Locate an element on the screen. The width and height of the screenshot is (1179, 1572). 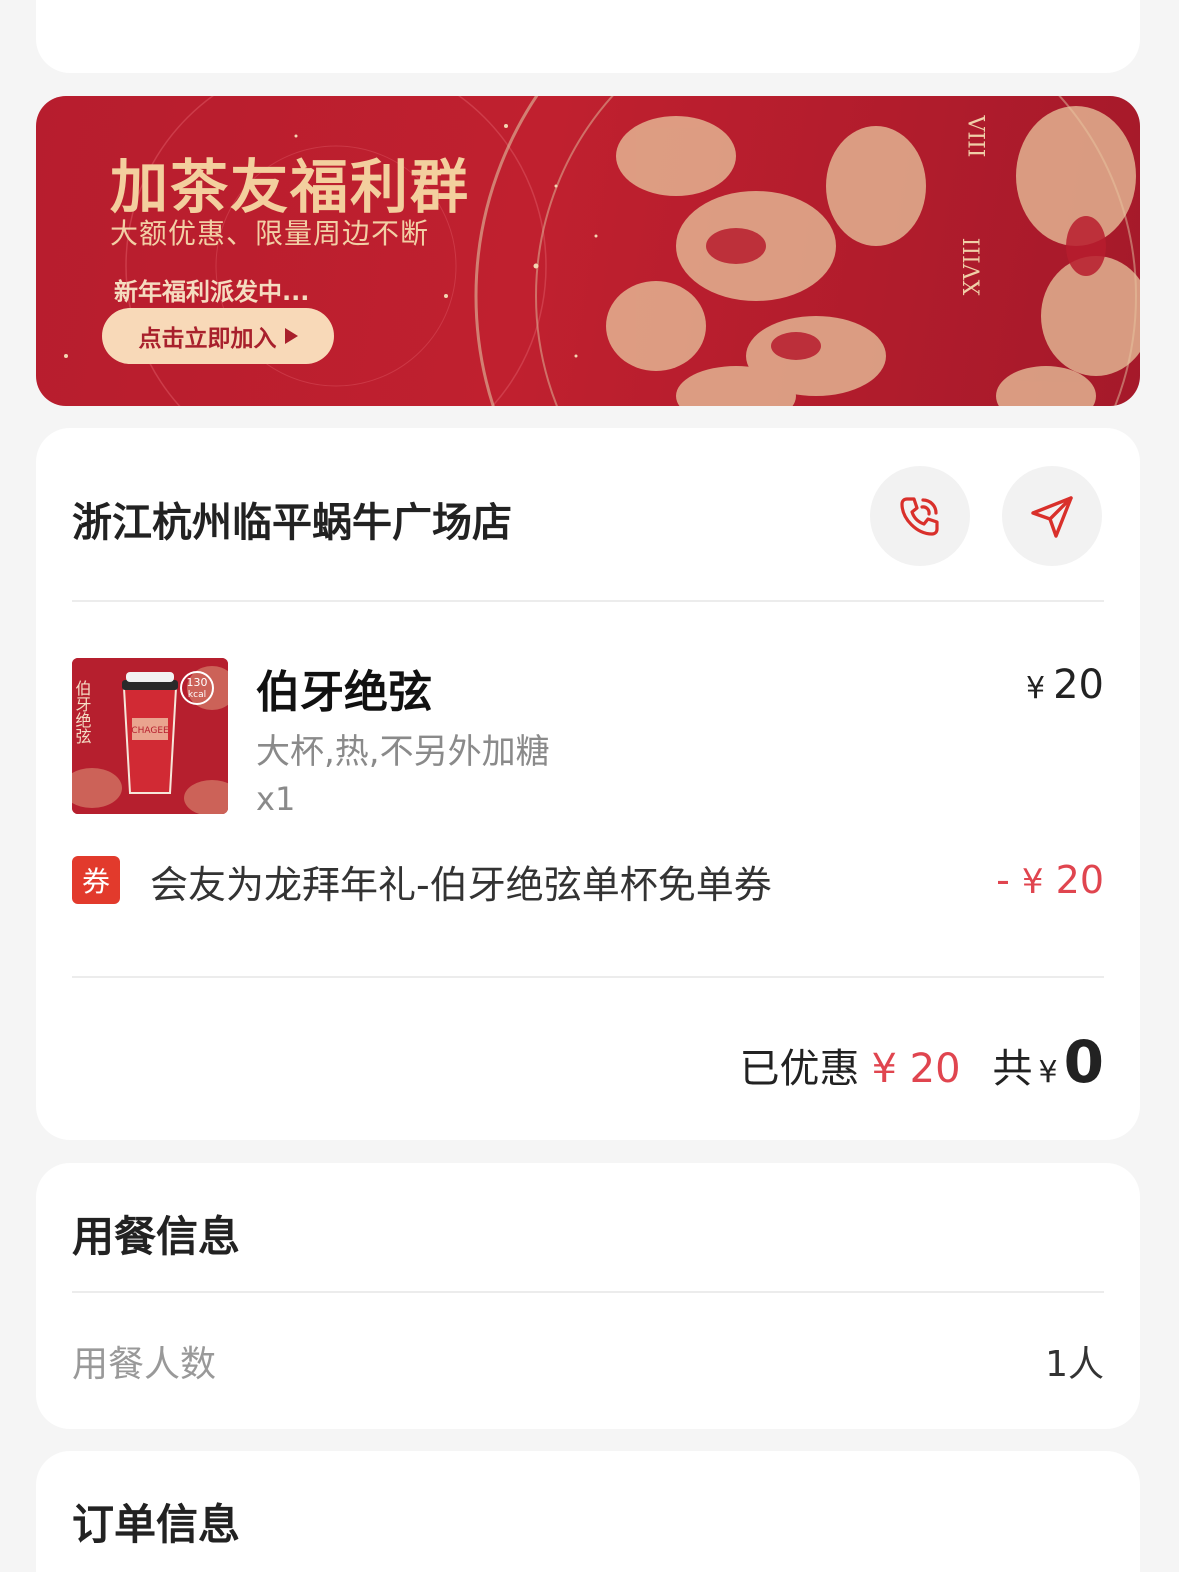
total-currency: ¥ is located at coordinates (1048, 1072).